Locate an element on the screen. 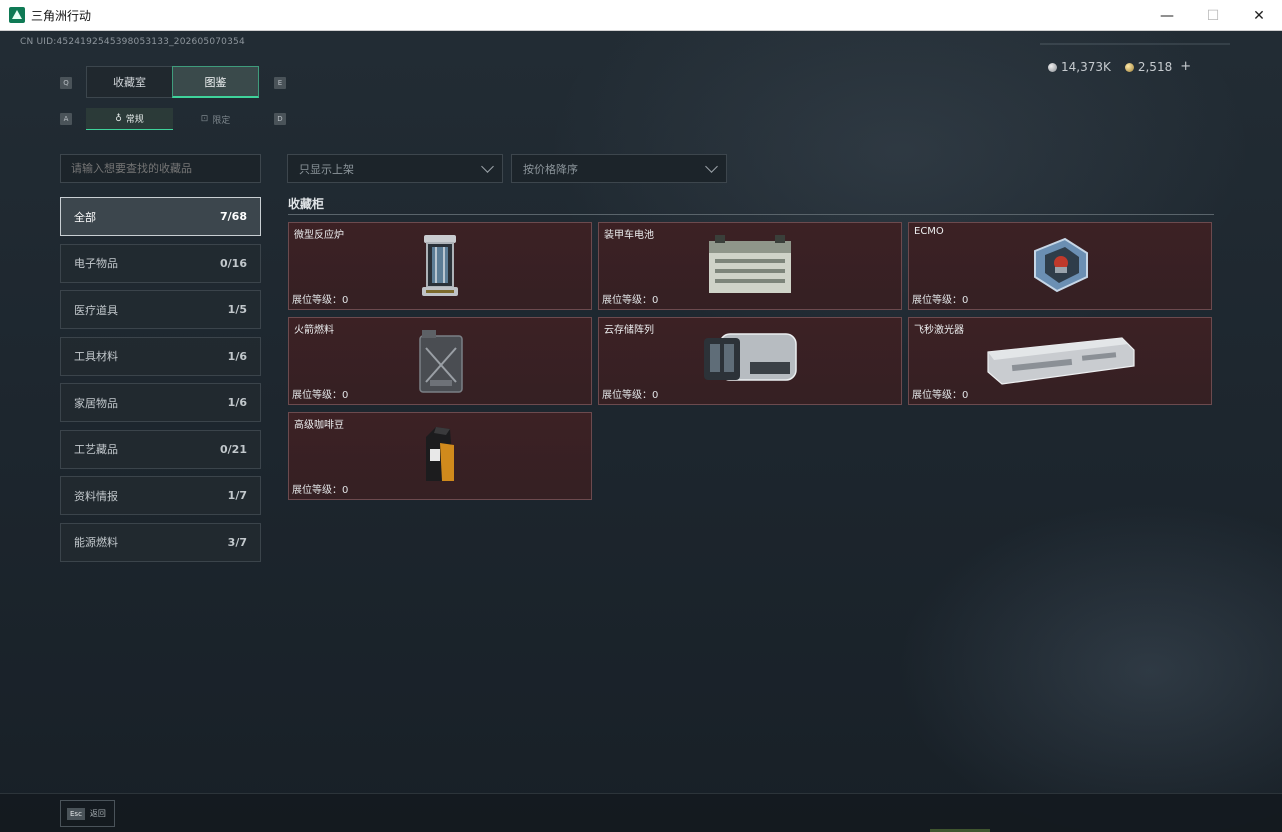 The width and height of the screenshot is (1282, 832). add-currency-button: + is located at coordinates (1185, 66).